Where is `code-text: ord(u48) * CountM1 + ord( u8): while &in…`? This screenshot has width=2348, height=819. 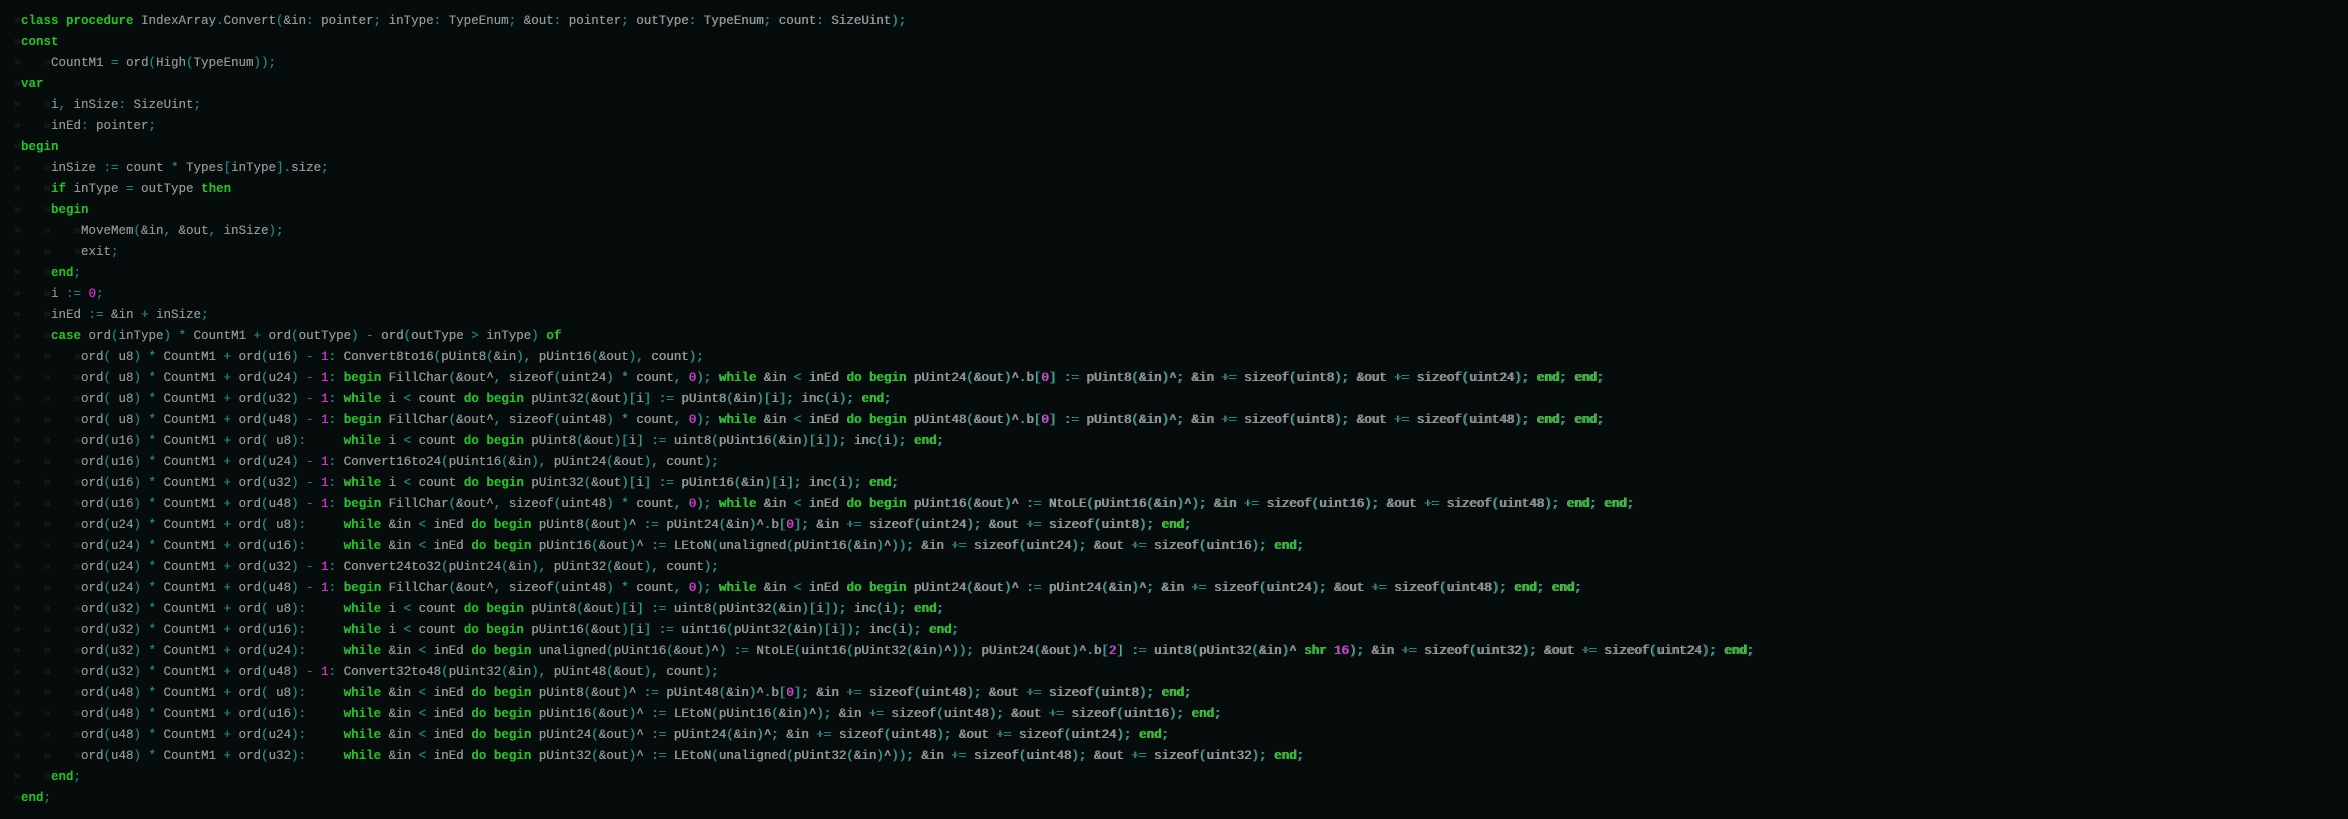
code-text: ord(u48) * CountM1 + ord( u8): while &in… is located at coordinates (636, 693).